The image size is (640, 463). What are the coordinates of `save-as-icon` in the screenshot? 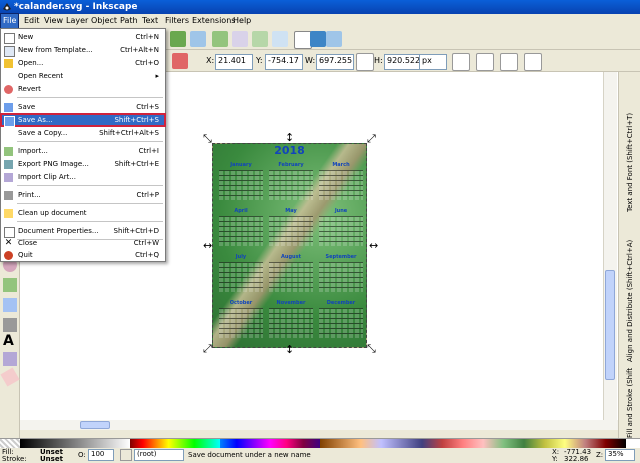 It's located at (9, 121).